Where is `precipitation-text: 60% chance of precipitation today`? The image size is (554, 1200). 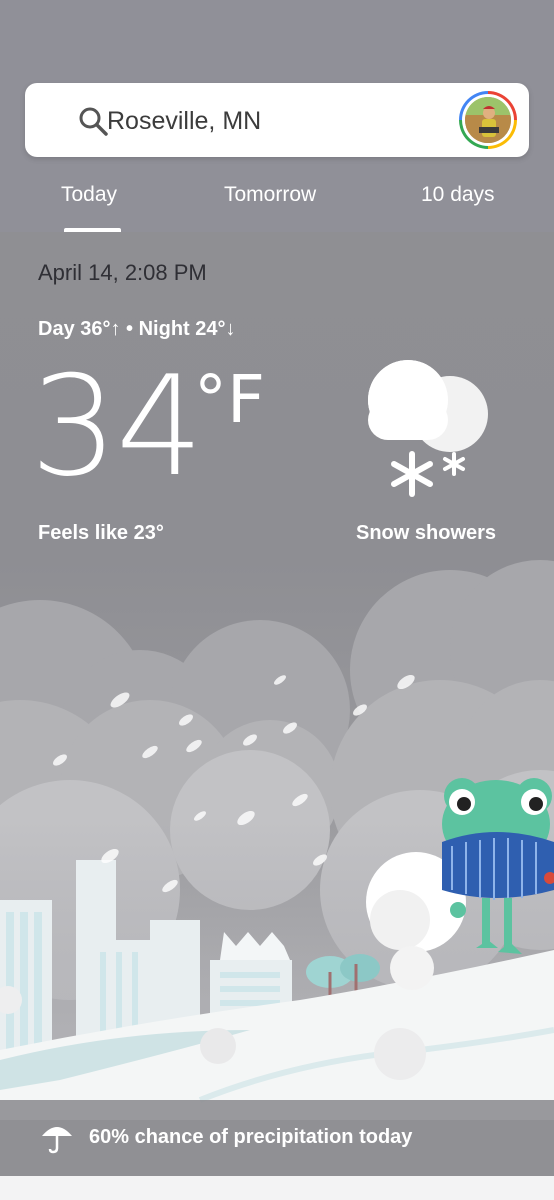
precipitation-text: 60% chance of precipitation today is located at coordinates (251, 1137).